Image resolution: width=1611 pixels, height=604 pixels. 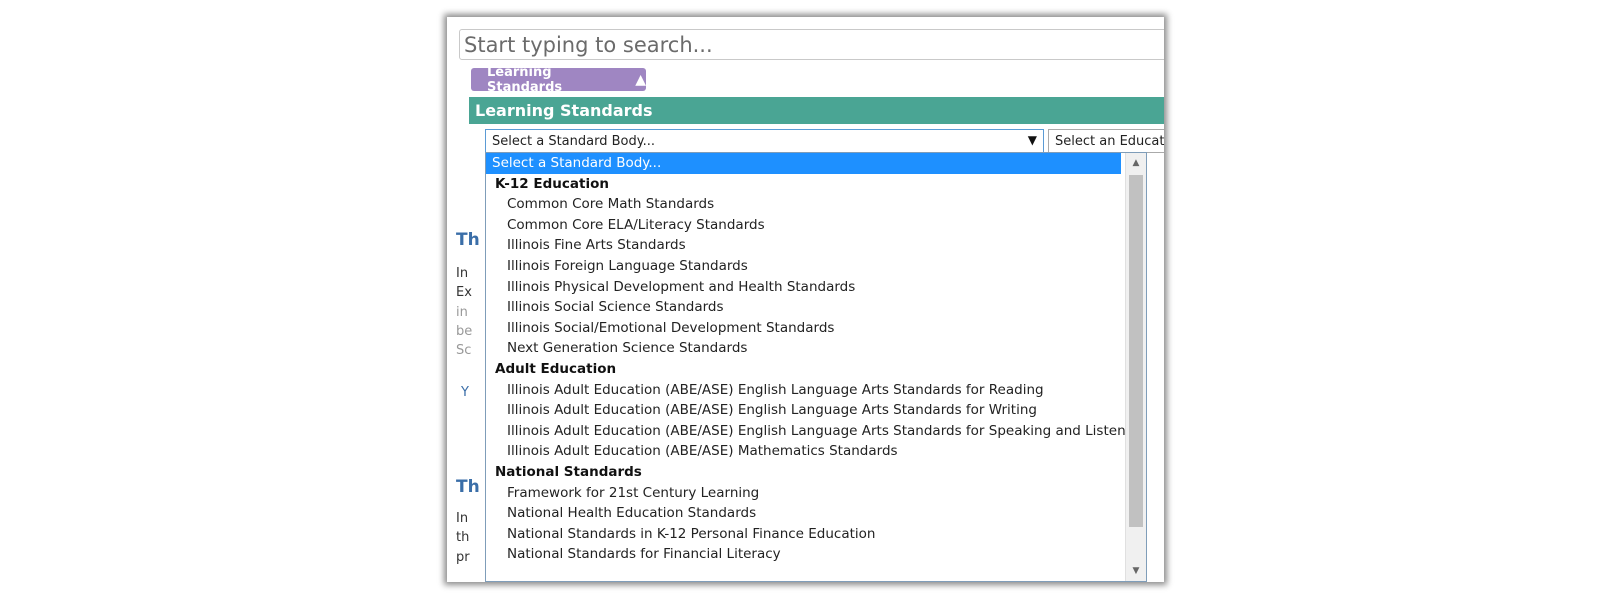 I want to click on dropdown-scrollbar: ▲ ▼, so click(x=1135, y=367).